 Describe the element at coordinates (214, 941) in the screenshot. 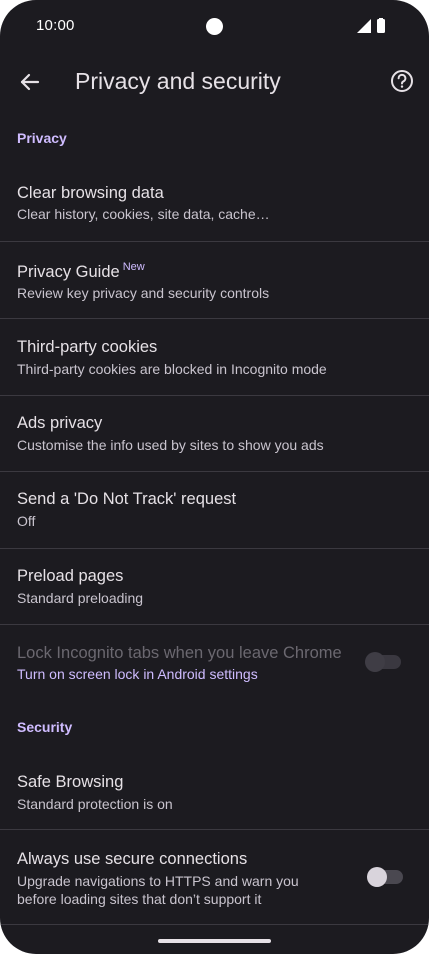

I see `home-indicator` at that location.